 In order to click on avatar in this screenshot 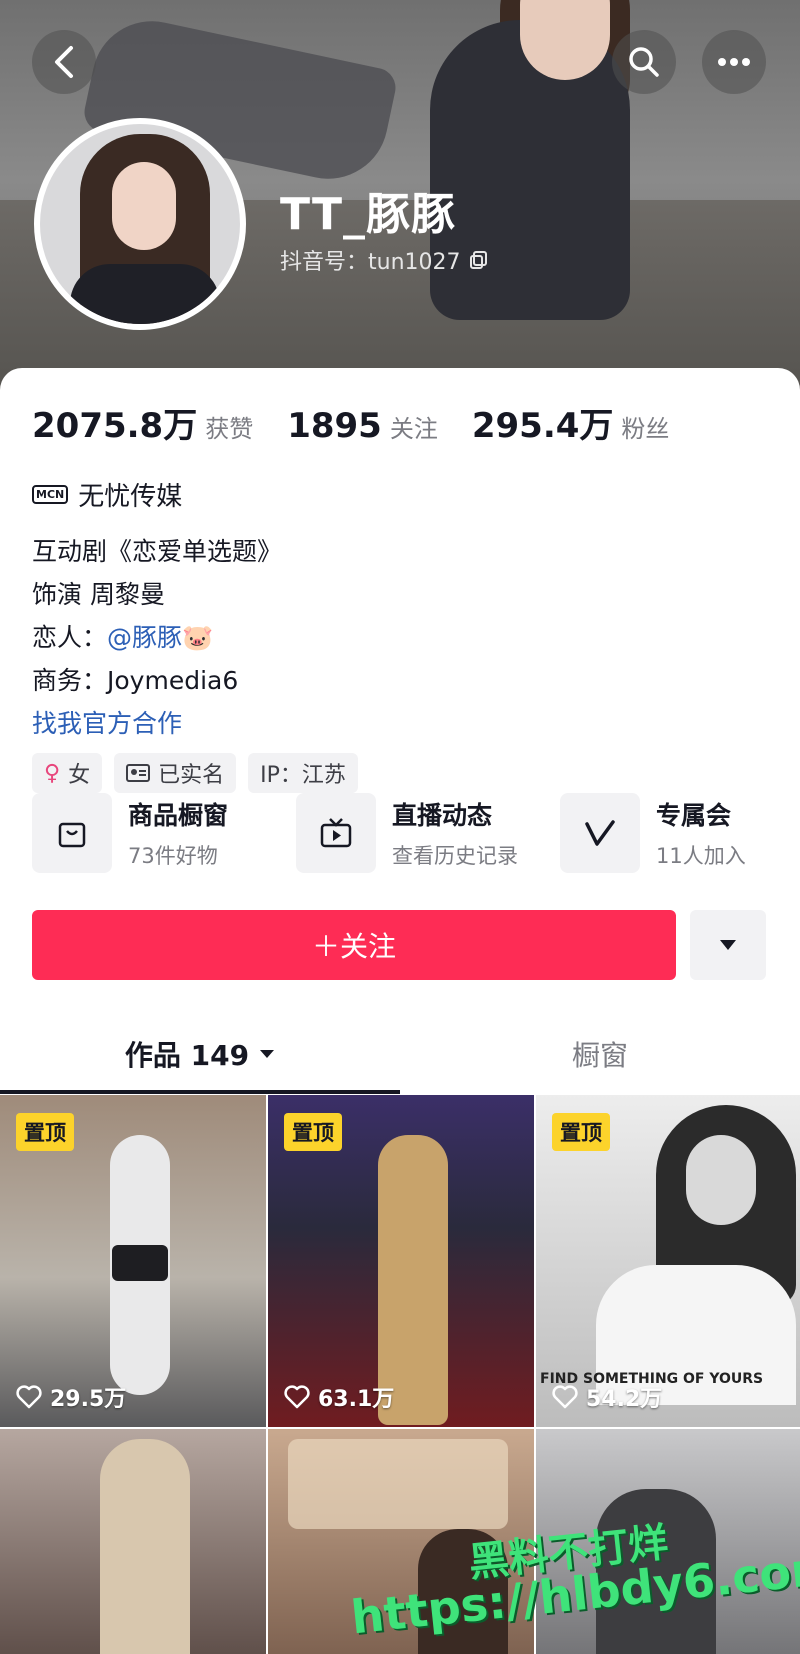, I will do `click(140, 224)`.